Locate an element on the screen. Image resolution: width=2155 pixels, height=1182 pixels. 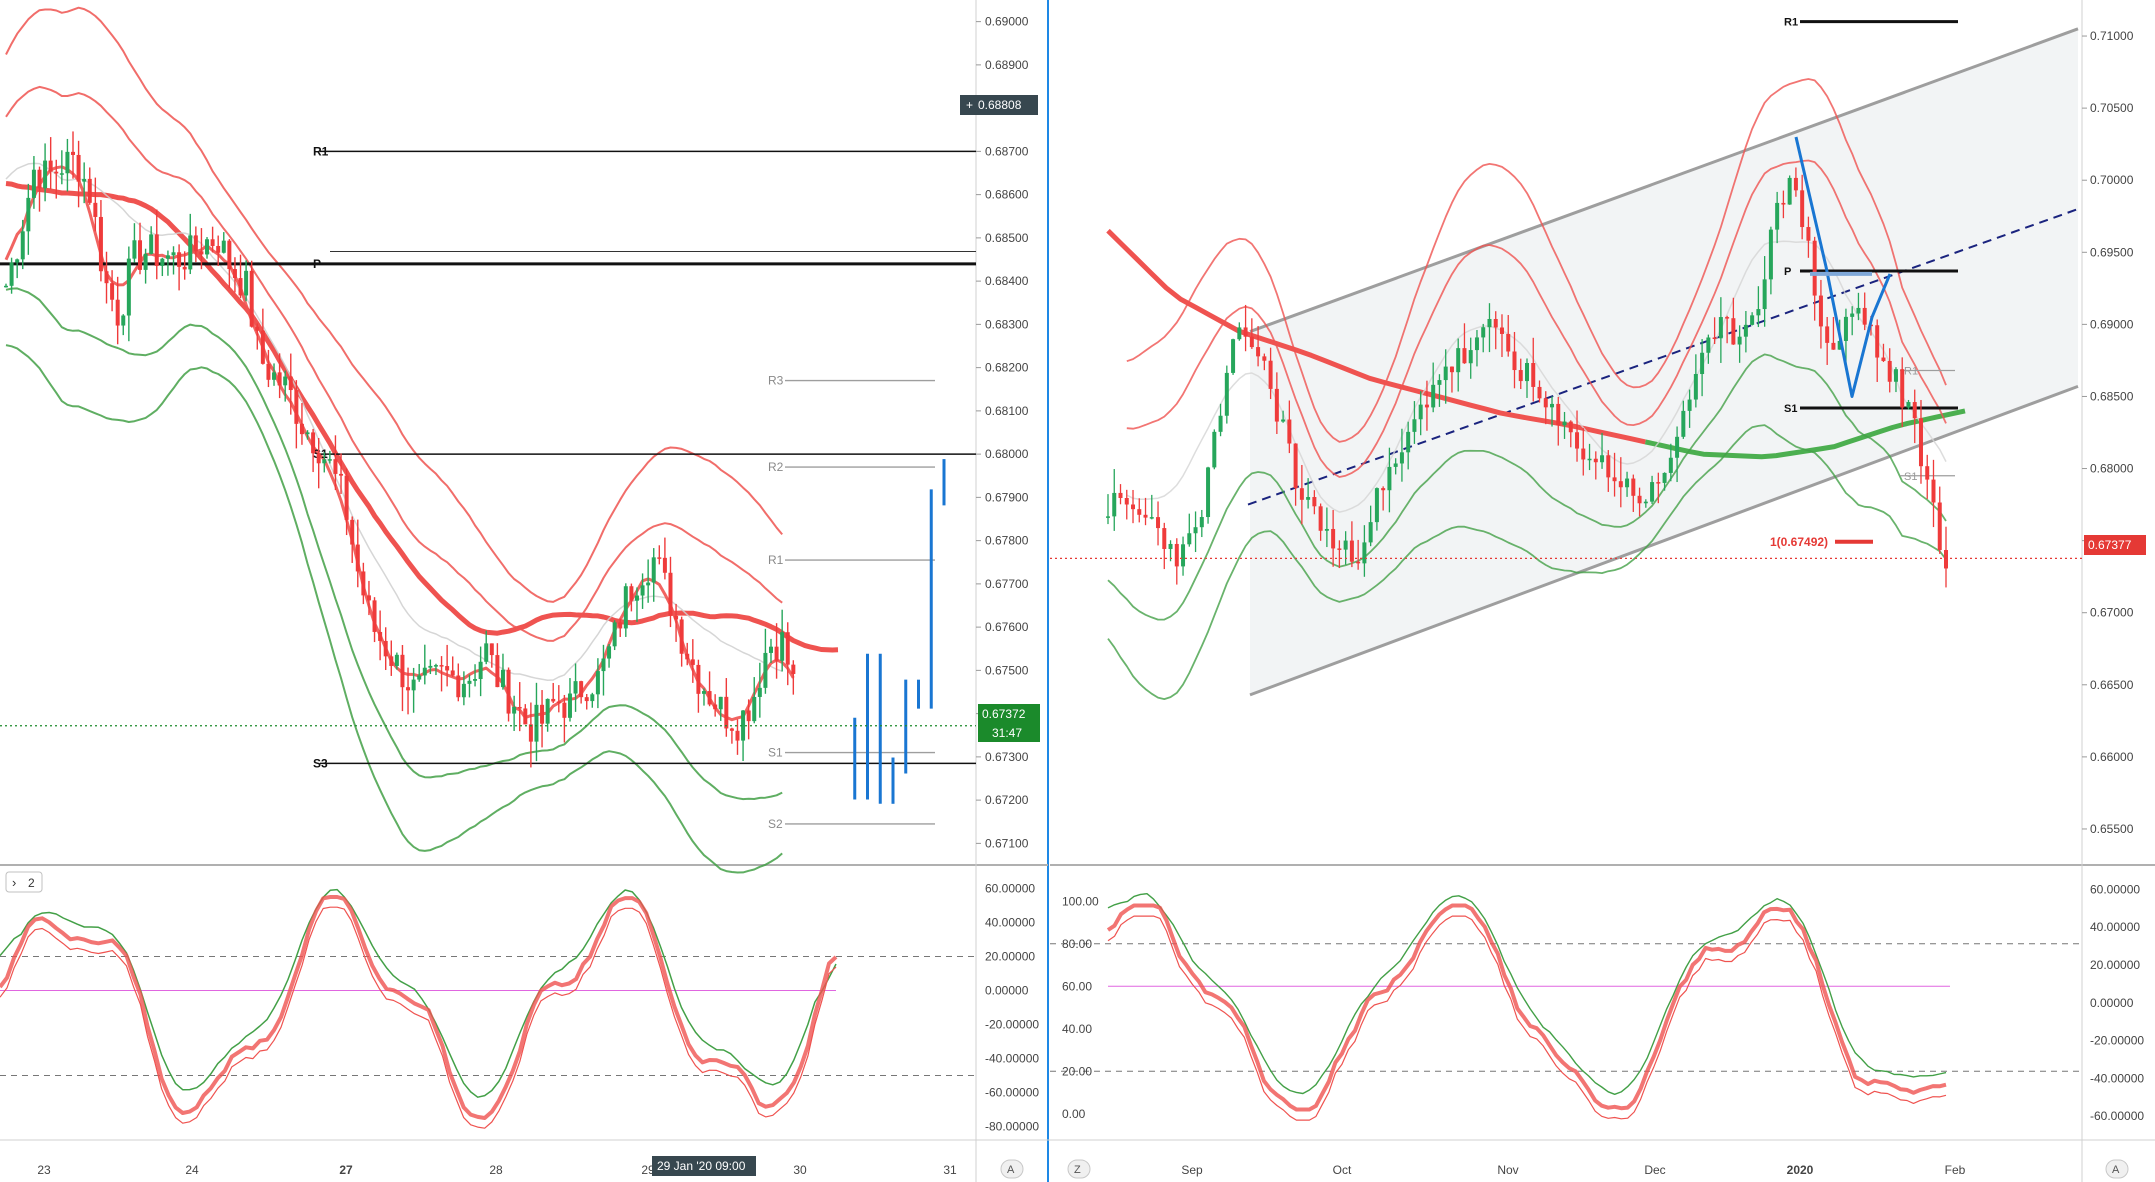
price-axis-label: 0.68400 is located at coordinates (1007, 281).